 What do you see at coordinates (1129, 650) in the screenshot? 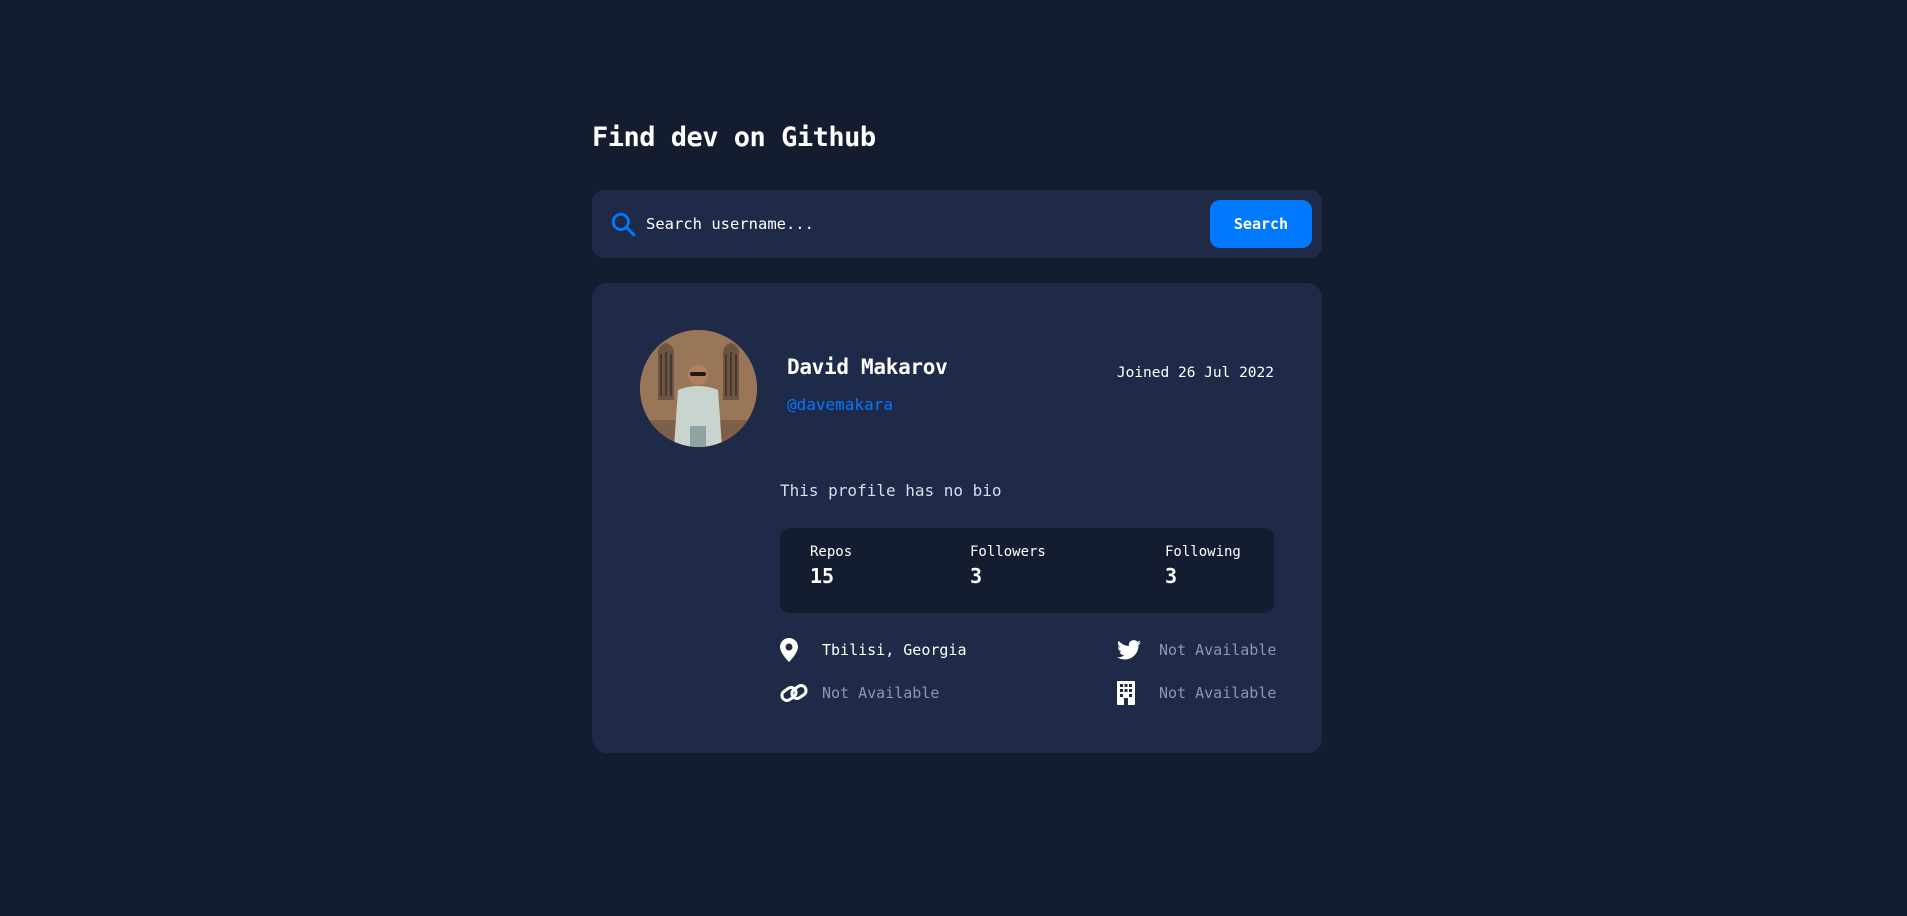
I see `twitter-icon` at bounding box center [1129, 650].